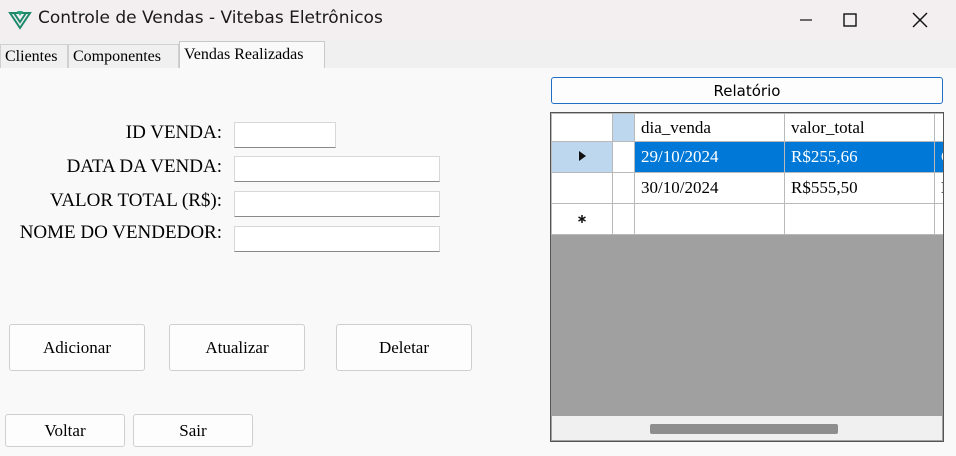 The height and width of the screenshot is (456, 956). I want to click on horizontal-scrollbar, so click(747, 428).